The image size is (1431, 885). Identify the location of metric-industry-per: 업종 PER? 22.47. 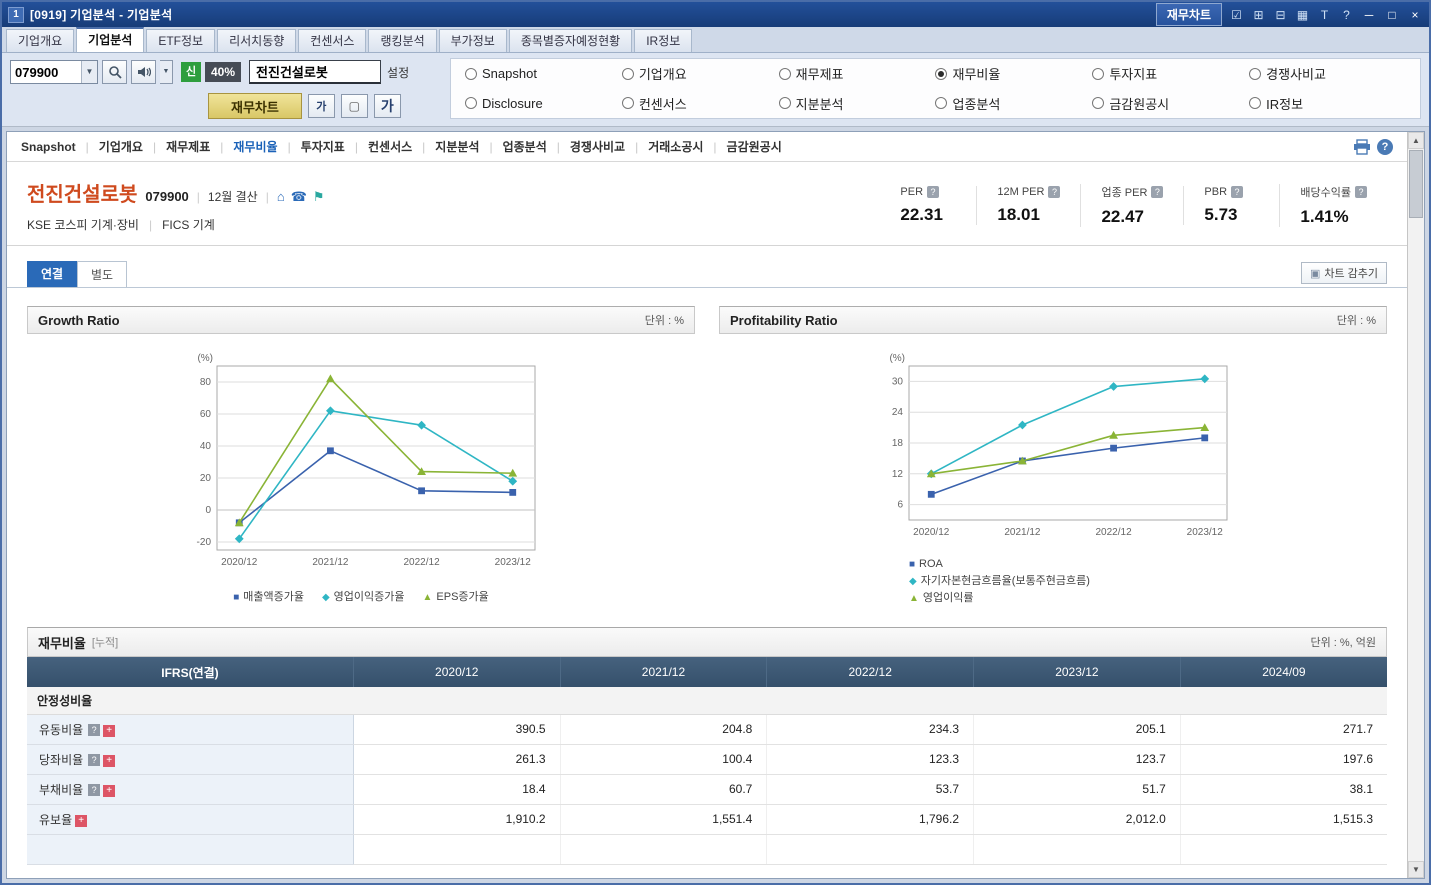
(1131, 205).